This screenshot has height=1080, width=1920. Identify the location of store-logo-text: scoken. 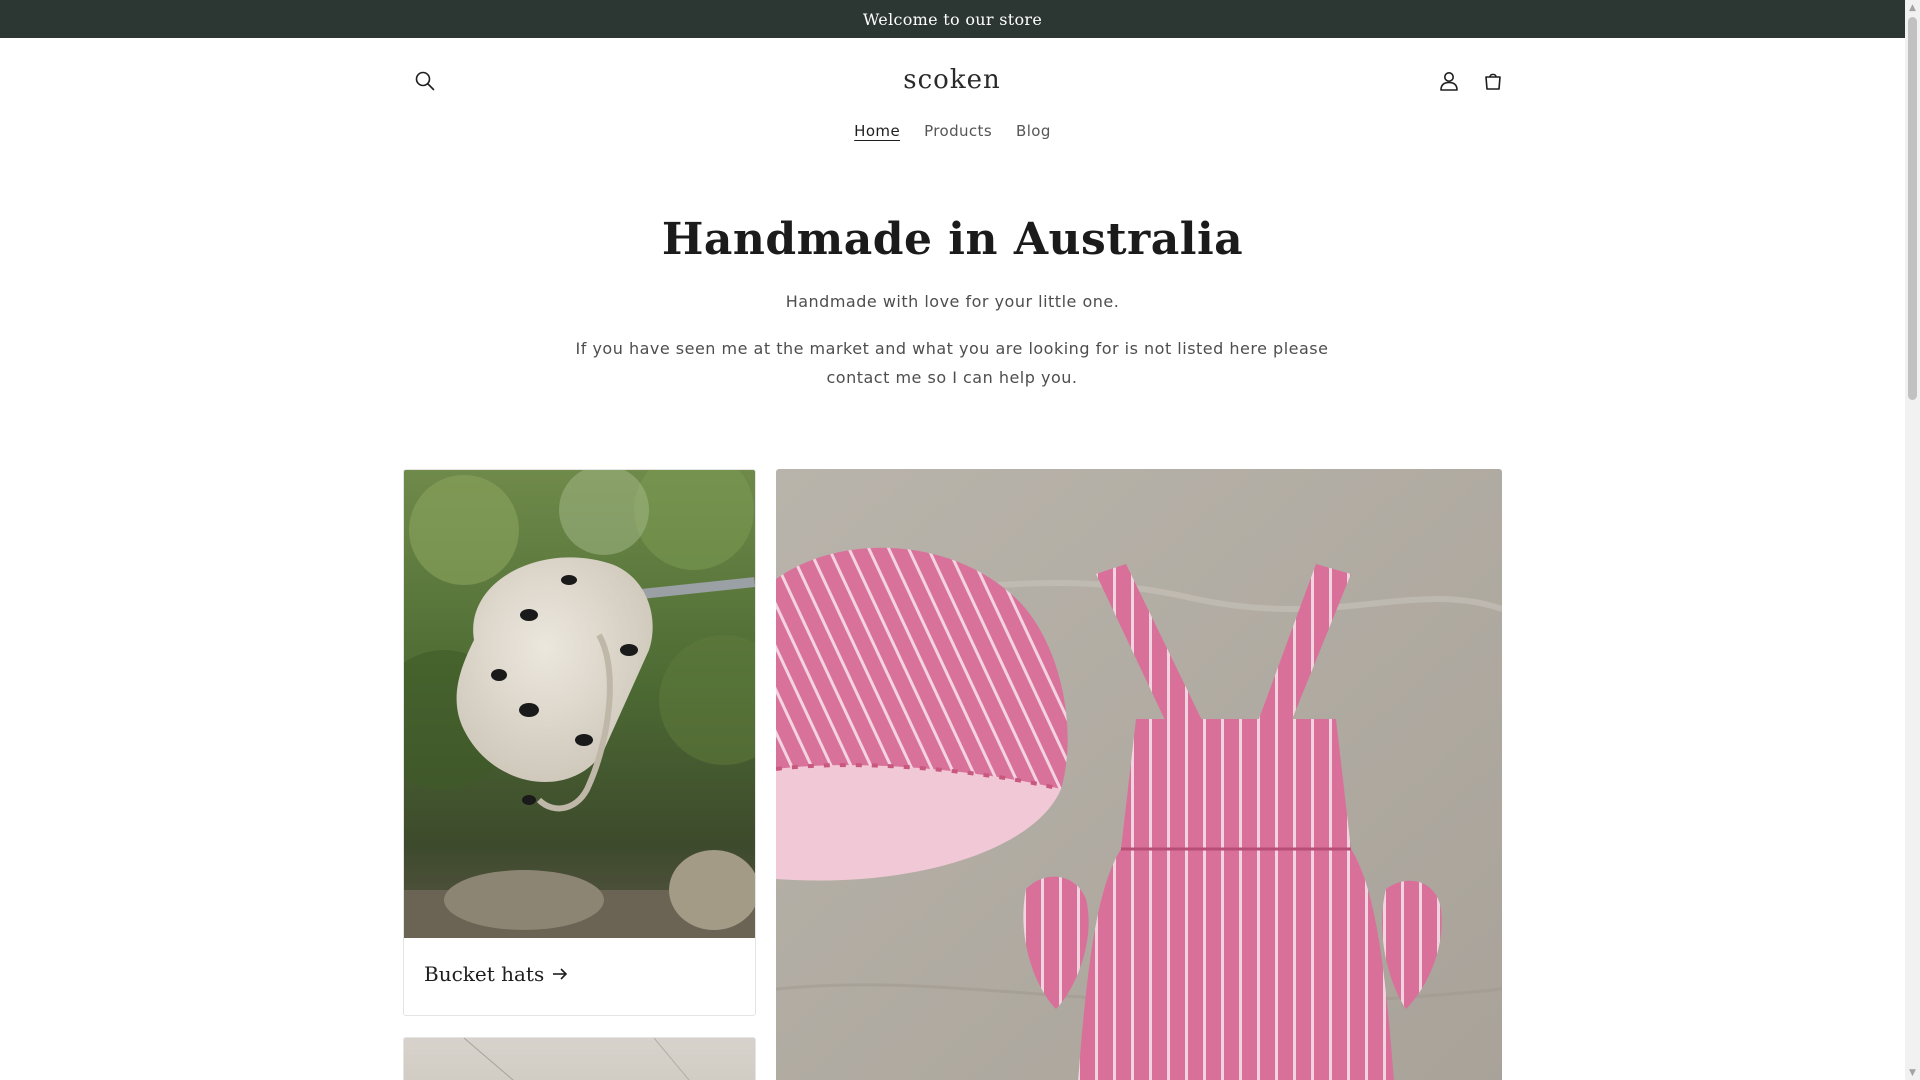
(952, 80).